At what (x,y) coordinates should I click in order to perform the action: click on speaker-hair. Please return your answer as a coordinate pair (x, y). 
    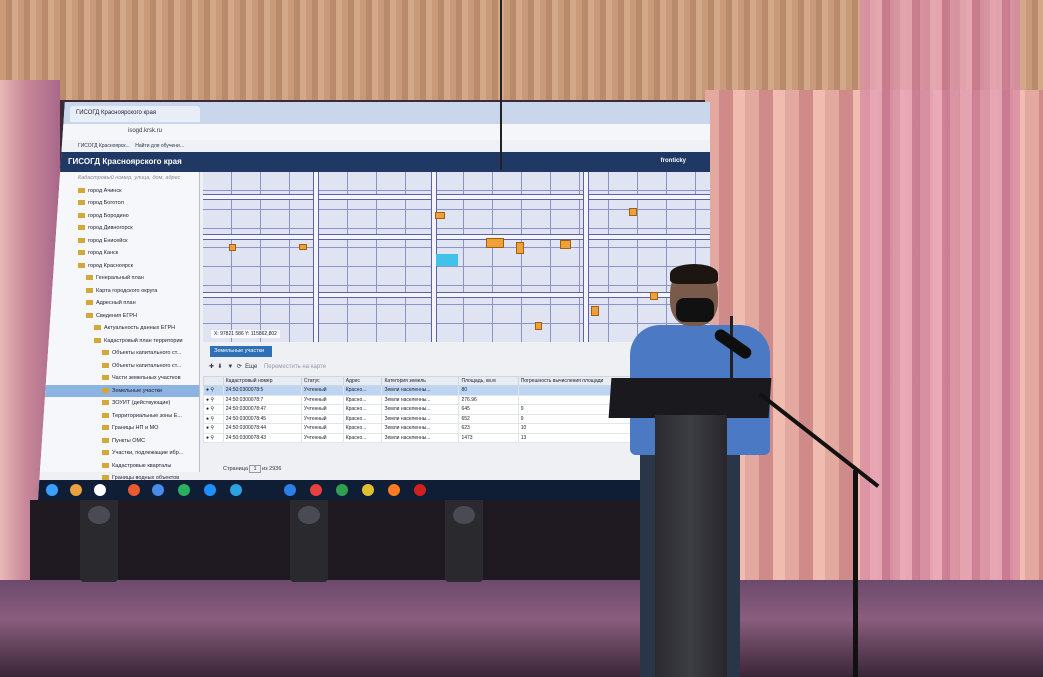
    Looking at the image, I should click on (694, 274).